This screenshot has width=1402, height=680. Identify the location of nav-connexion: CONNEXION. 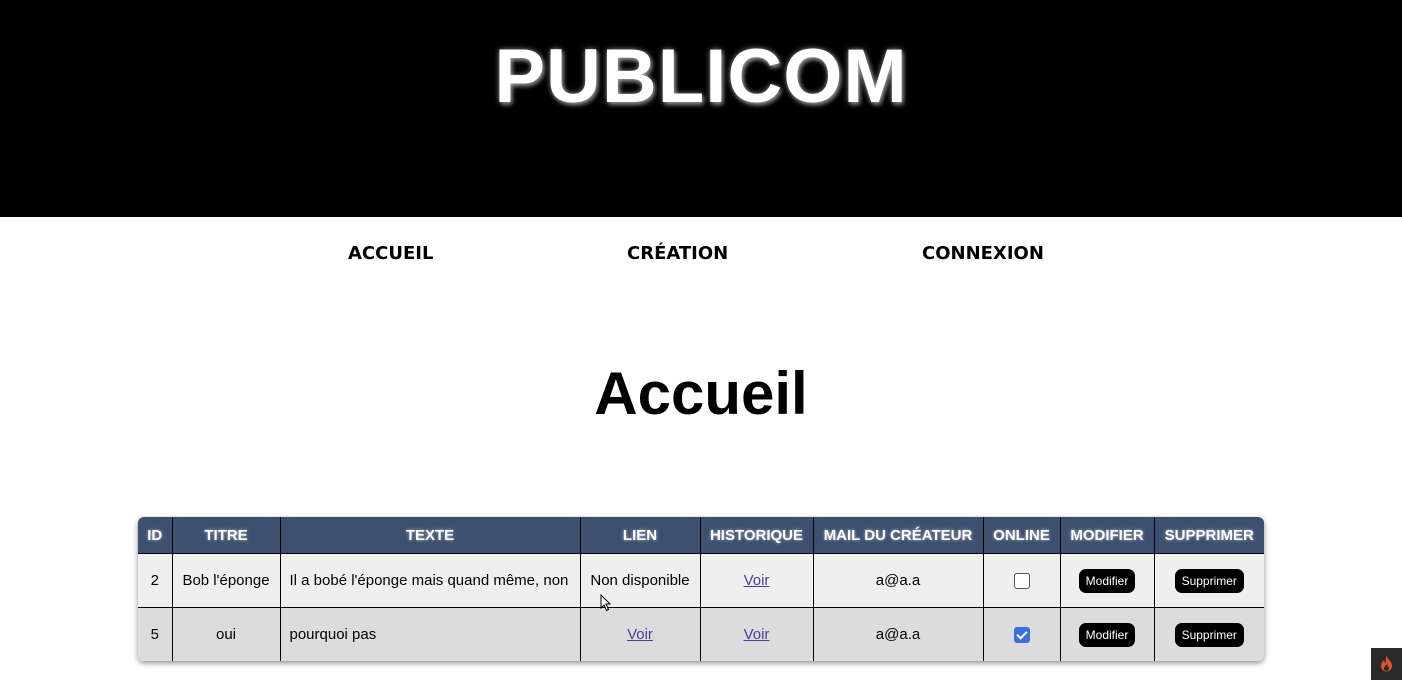
(983, 254).